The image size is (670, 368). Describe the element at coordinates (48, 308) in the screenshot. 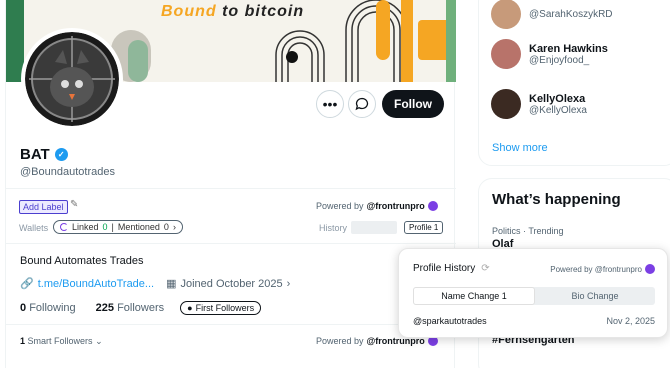

I see `following-link: 0 Following` at that location.